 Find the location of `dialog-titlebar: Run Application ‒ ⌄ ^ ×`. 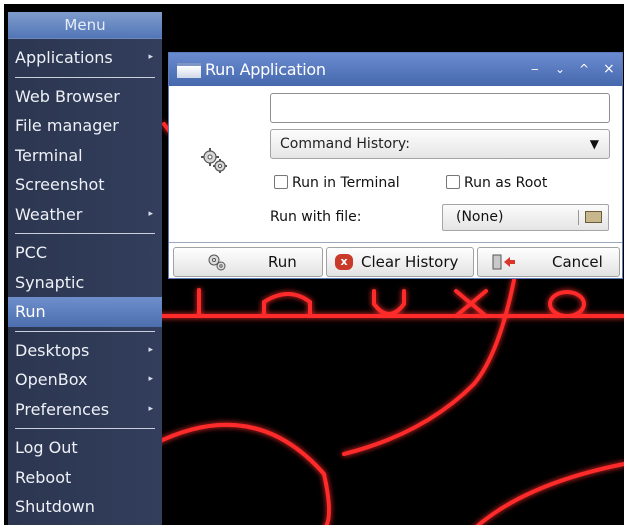

dialog-titlebar: Run Application ‒ ⌄ ^ × is located at coordinates (395, 69).